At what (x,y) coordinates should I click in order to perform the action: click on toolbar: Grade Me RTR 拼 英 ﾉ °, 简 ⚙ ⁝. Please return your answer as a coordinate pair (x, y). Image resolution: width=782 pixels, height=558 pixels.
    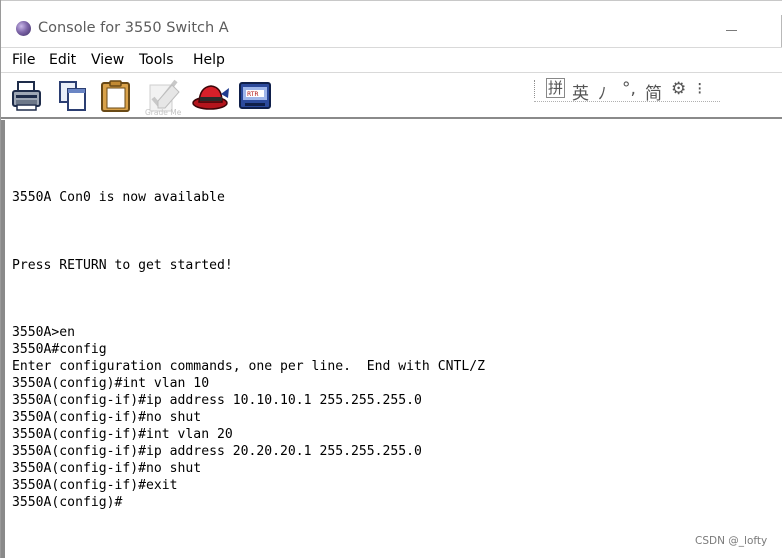
    Looking at the image, I should click on (391, 96).